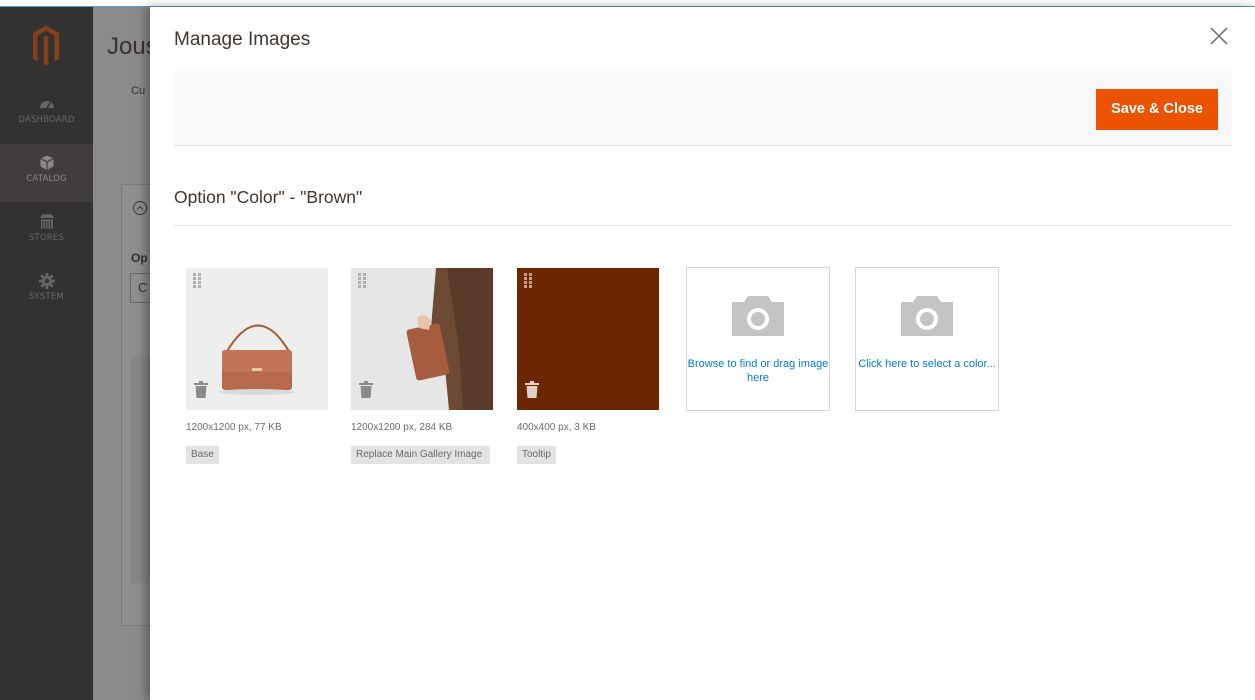  What do you see at coordinates (422, 339) in the screenshot?
I see `image-tile-gallery` at bounding box center [422, 339].